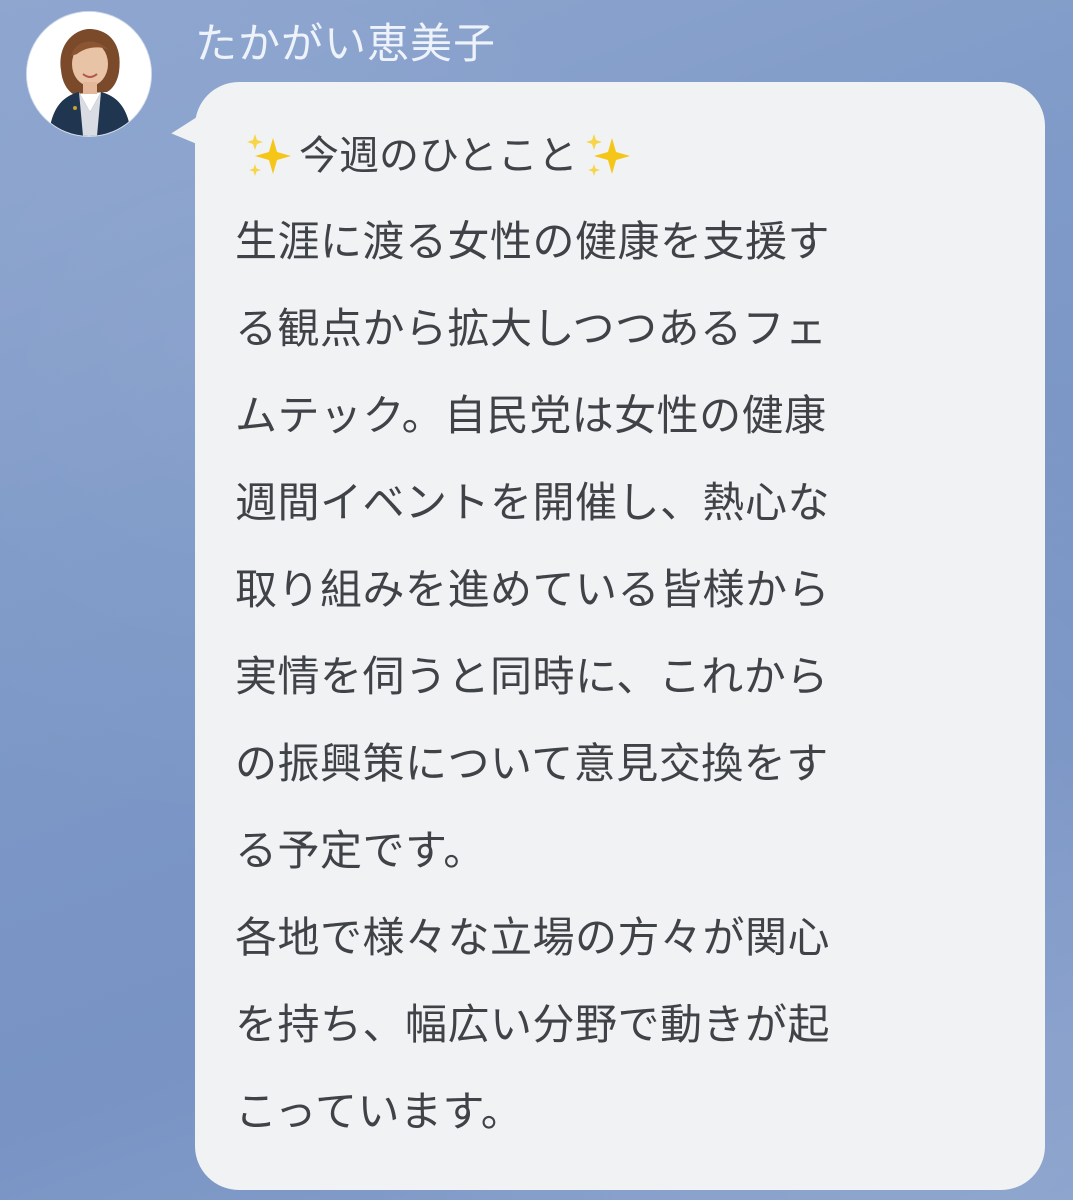 This screenshot has width=1073, height=1200. What do you see at coordinates (438, 156) in the screenshot?
I see `heading-text: 今週のひとこと` at bounding box center [438, 156].